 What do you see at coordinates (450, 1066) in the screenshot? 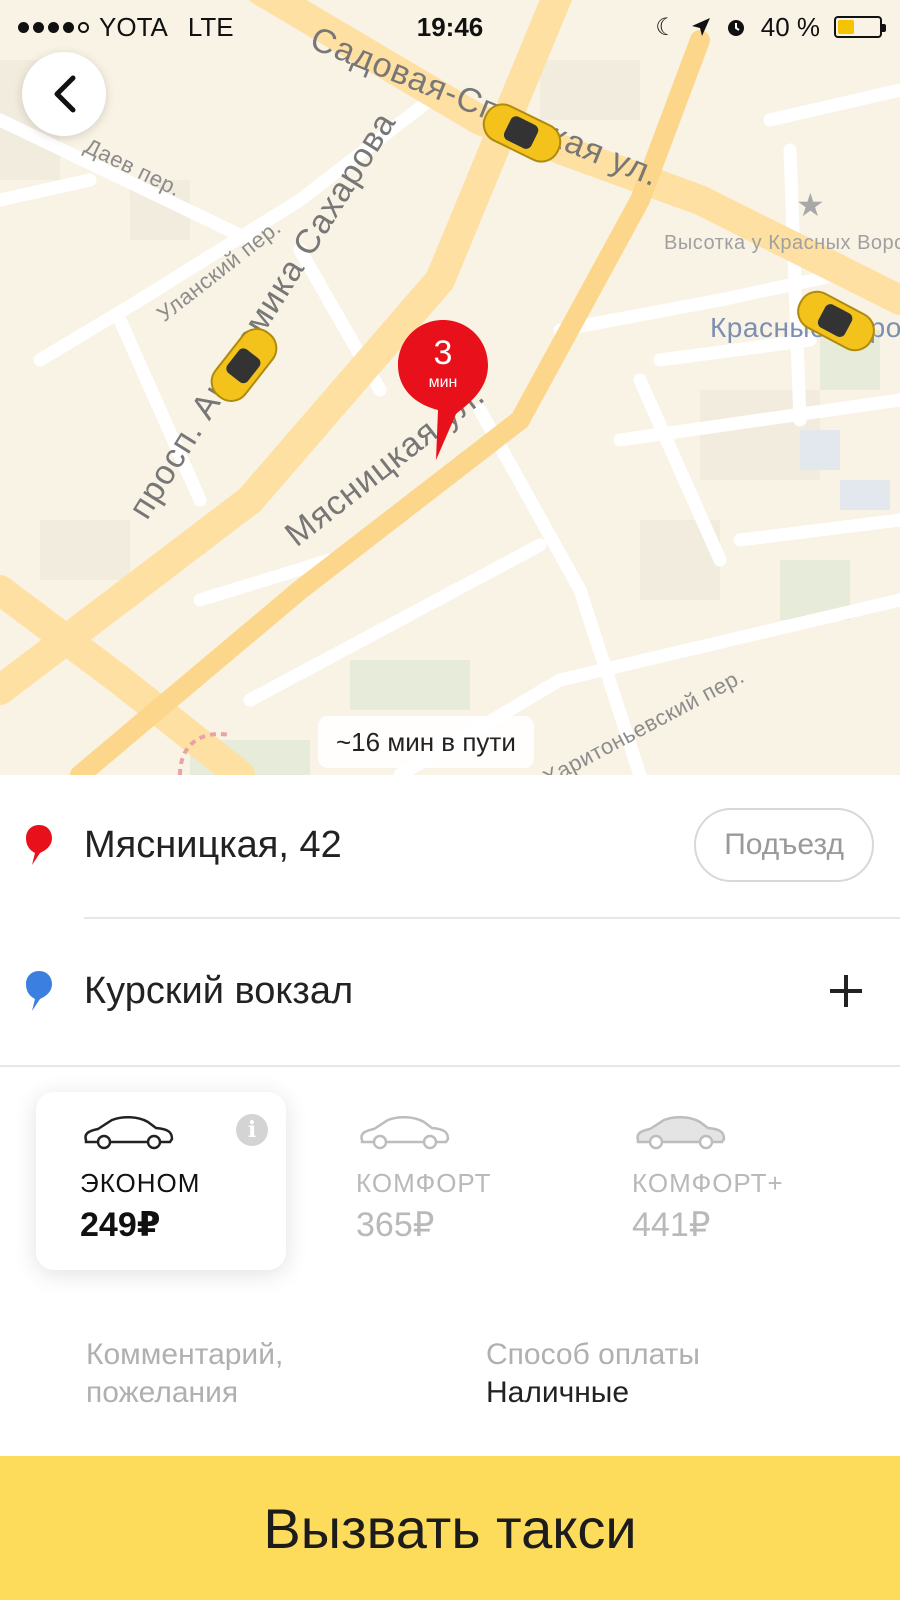
I see `section-divider` at bounding box center [450, 1066].